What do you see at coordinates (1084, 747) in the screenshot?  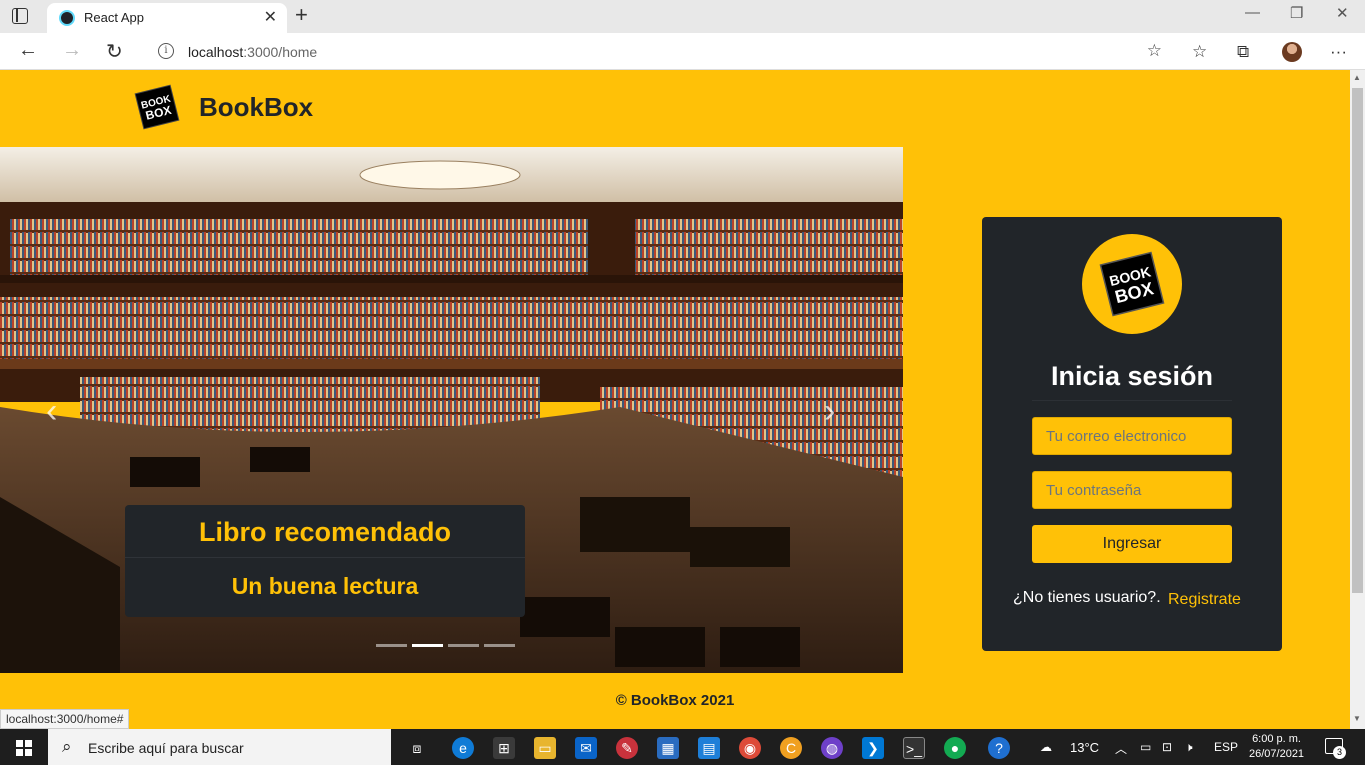 I see `weather-temp: 13°C` at bounding box center [1084, 747].